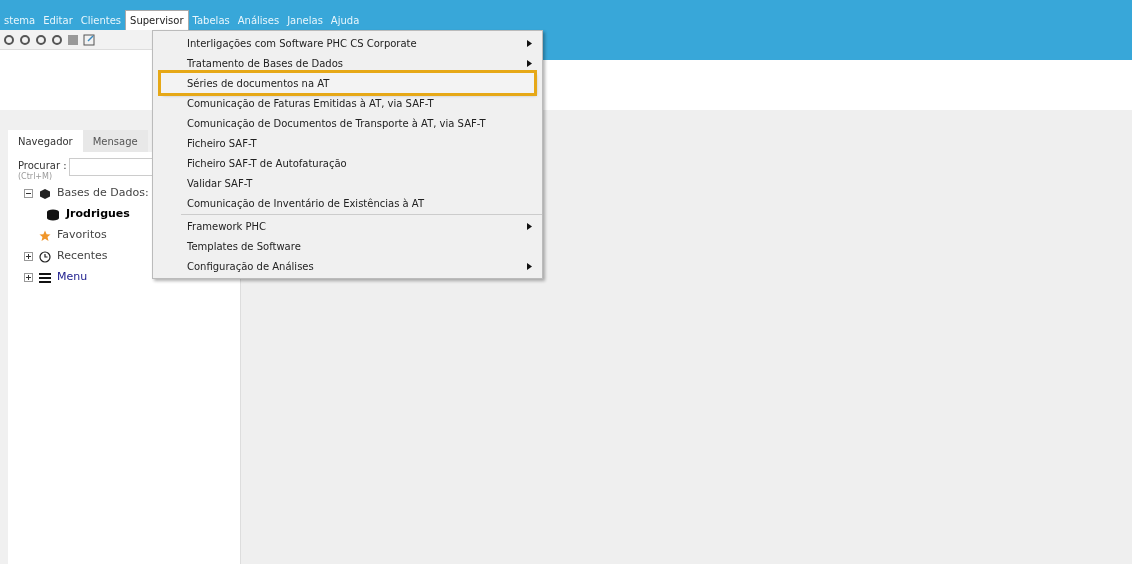  What do you see at coordinates (82, 256) in the screenshot?
I see `tree-node-label: Recentes` at bounding box center [82, 256].